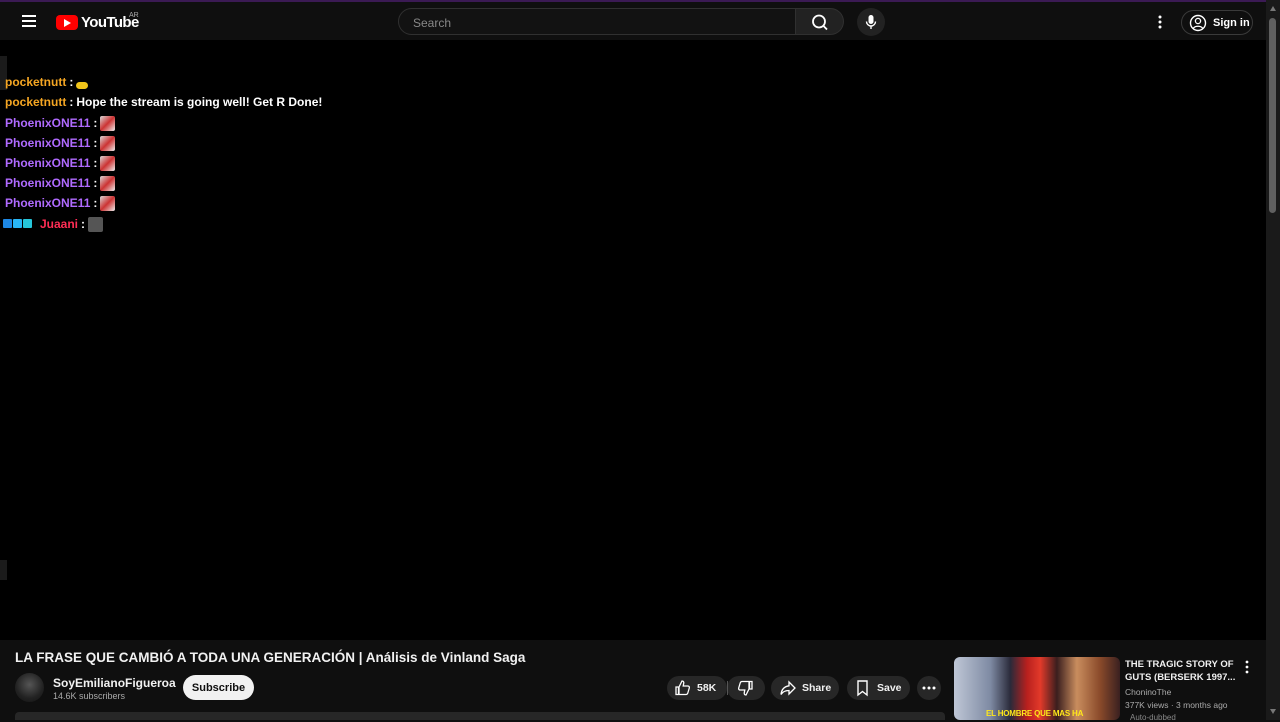 This screenshot has height=722, width=1280. Describe the element at coordinates (30, 21) in the screenshot. I see `guide-menu-button` at that location.